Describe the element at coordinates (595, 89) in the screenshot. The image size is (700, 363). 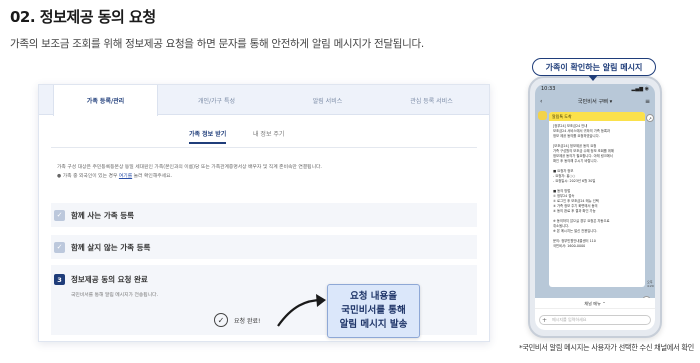
I see `status-bar: 10:33 ▂▄▆ ◉` at that location.